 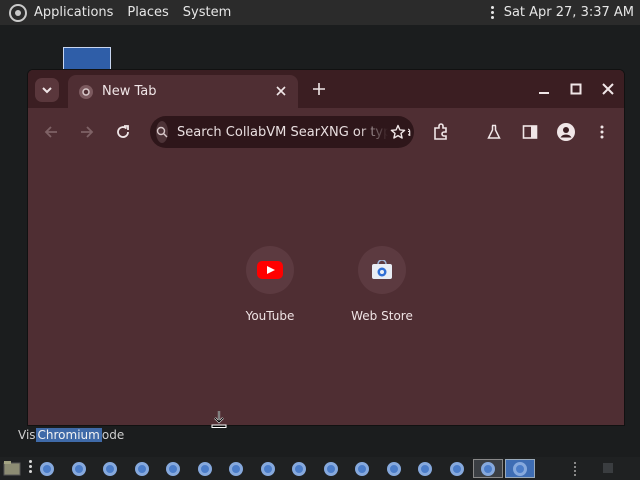 What do you see at coordinates (12, 468) in the screenshot?
I see `show-desktop-icon` at bounding box center [12, 468].